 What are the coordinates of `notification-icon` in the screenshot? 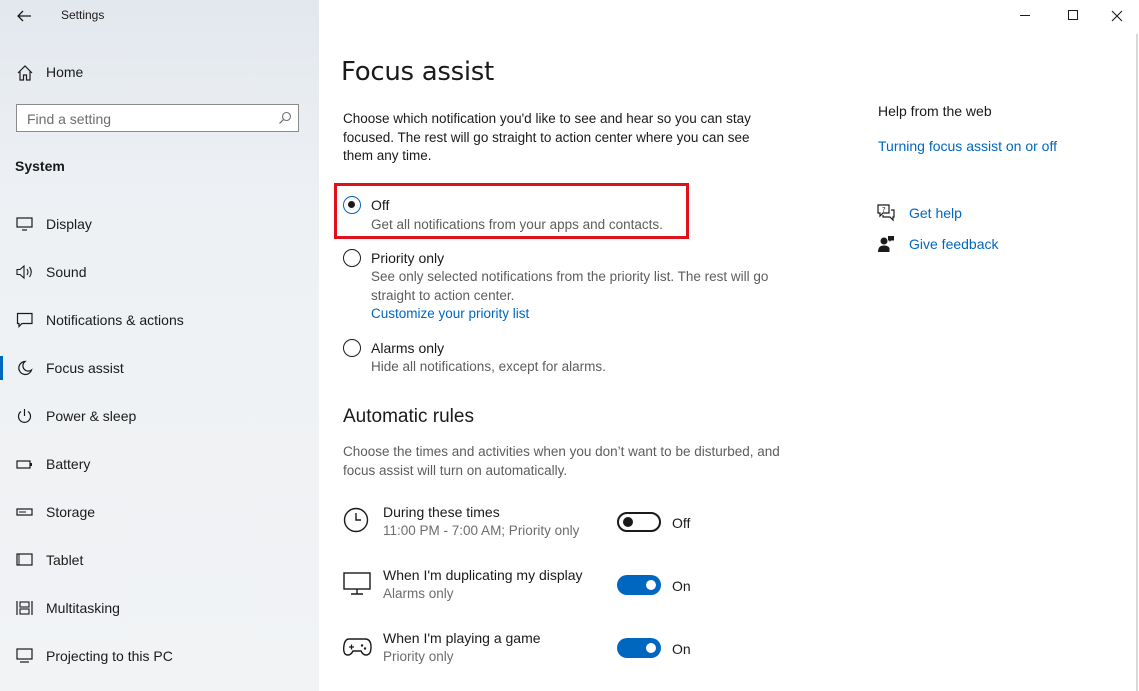 It's located at (25, 320).